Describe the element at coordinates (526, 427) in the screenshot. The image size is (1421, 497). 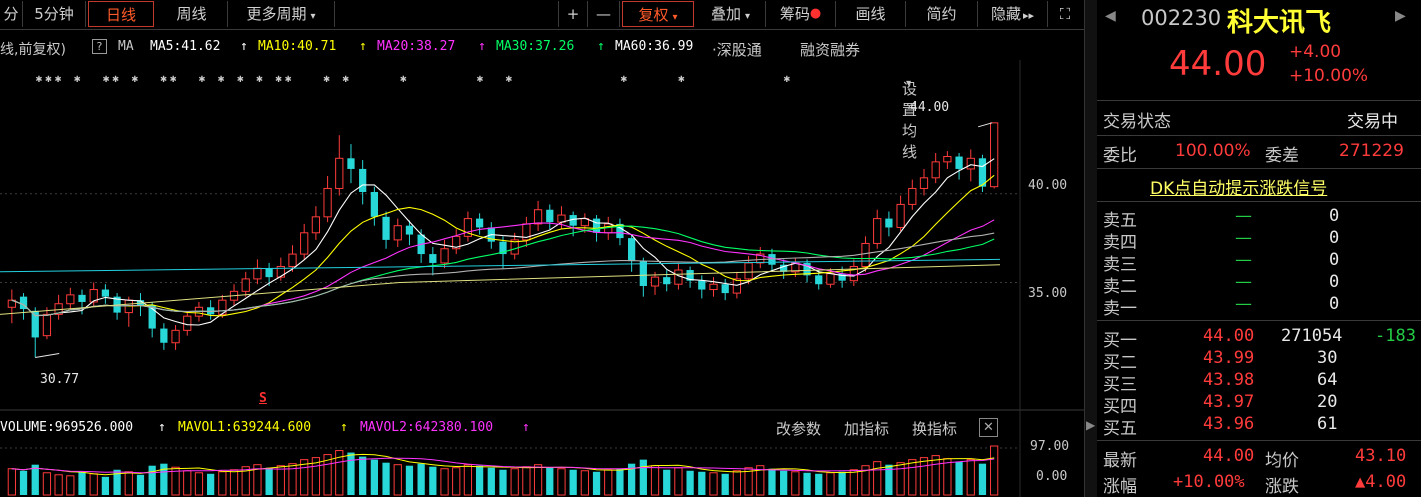
I see `mavol2-arrow-icon: ↑` at that location.